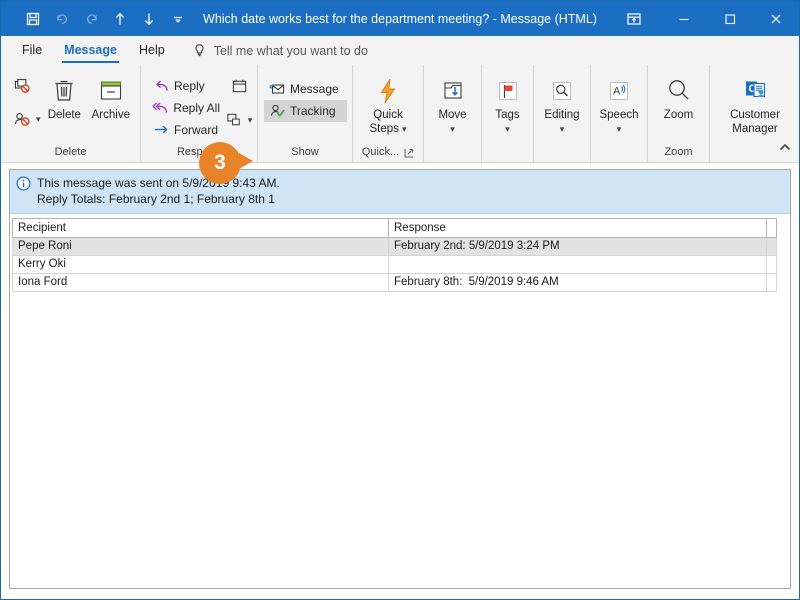 This screenshot has height=600, width=800. Describe the element at coordinates (562, 129) in the screenshot. I see `editing-caret-icon: ▾` at that location.